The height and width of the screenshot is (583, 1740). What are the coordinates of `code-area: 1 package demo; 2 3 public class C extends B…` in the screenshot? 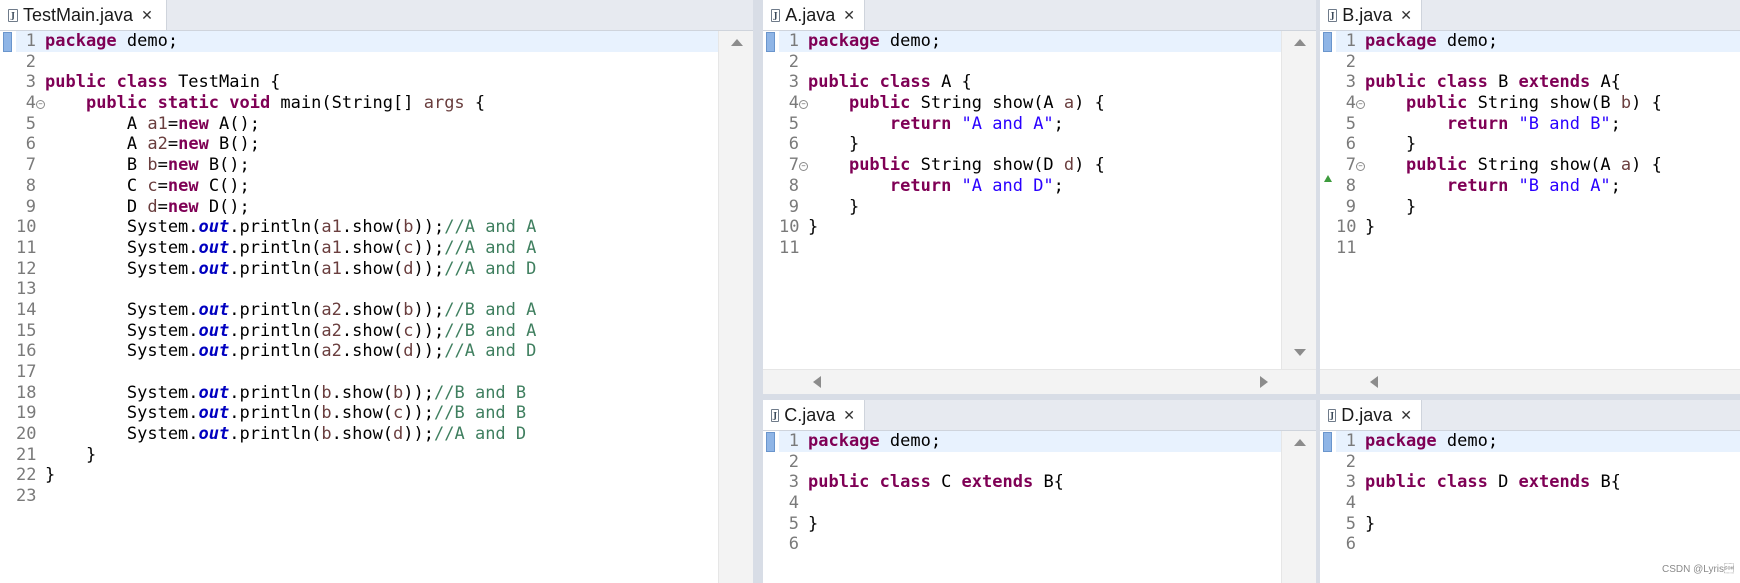 It's located at (1030, 493).